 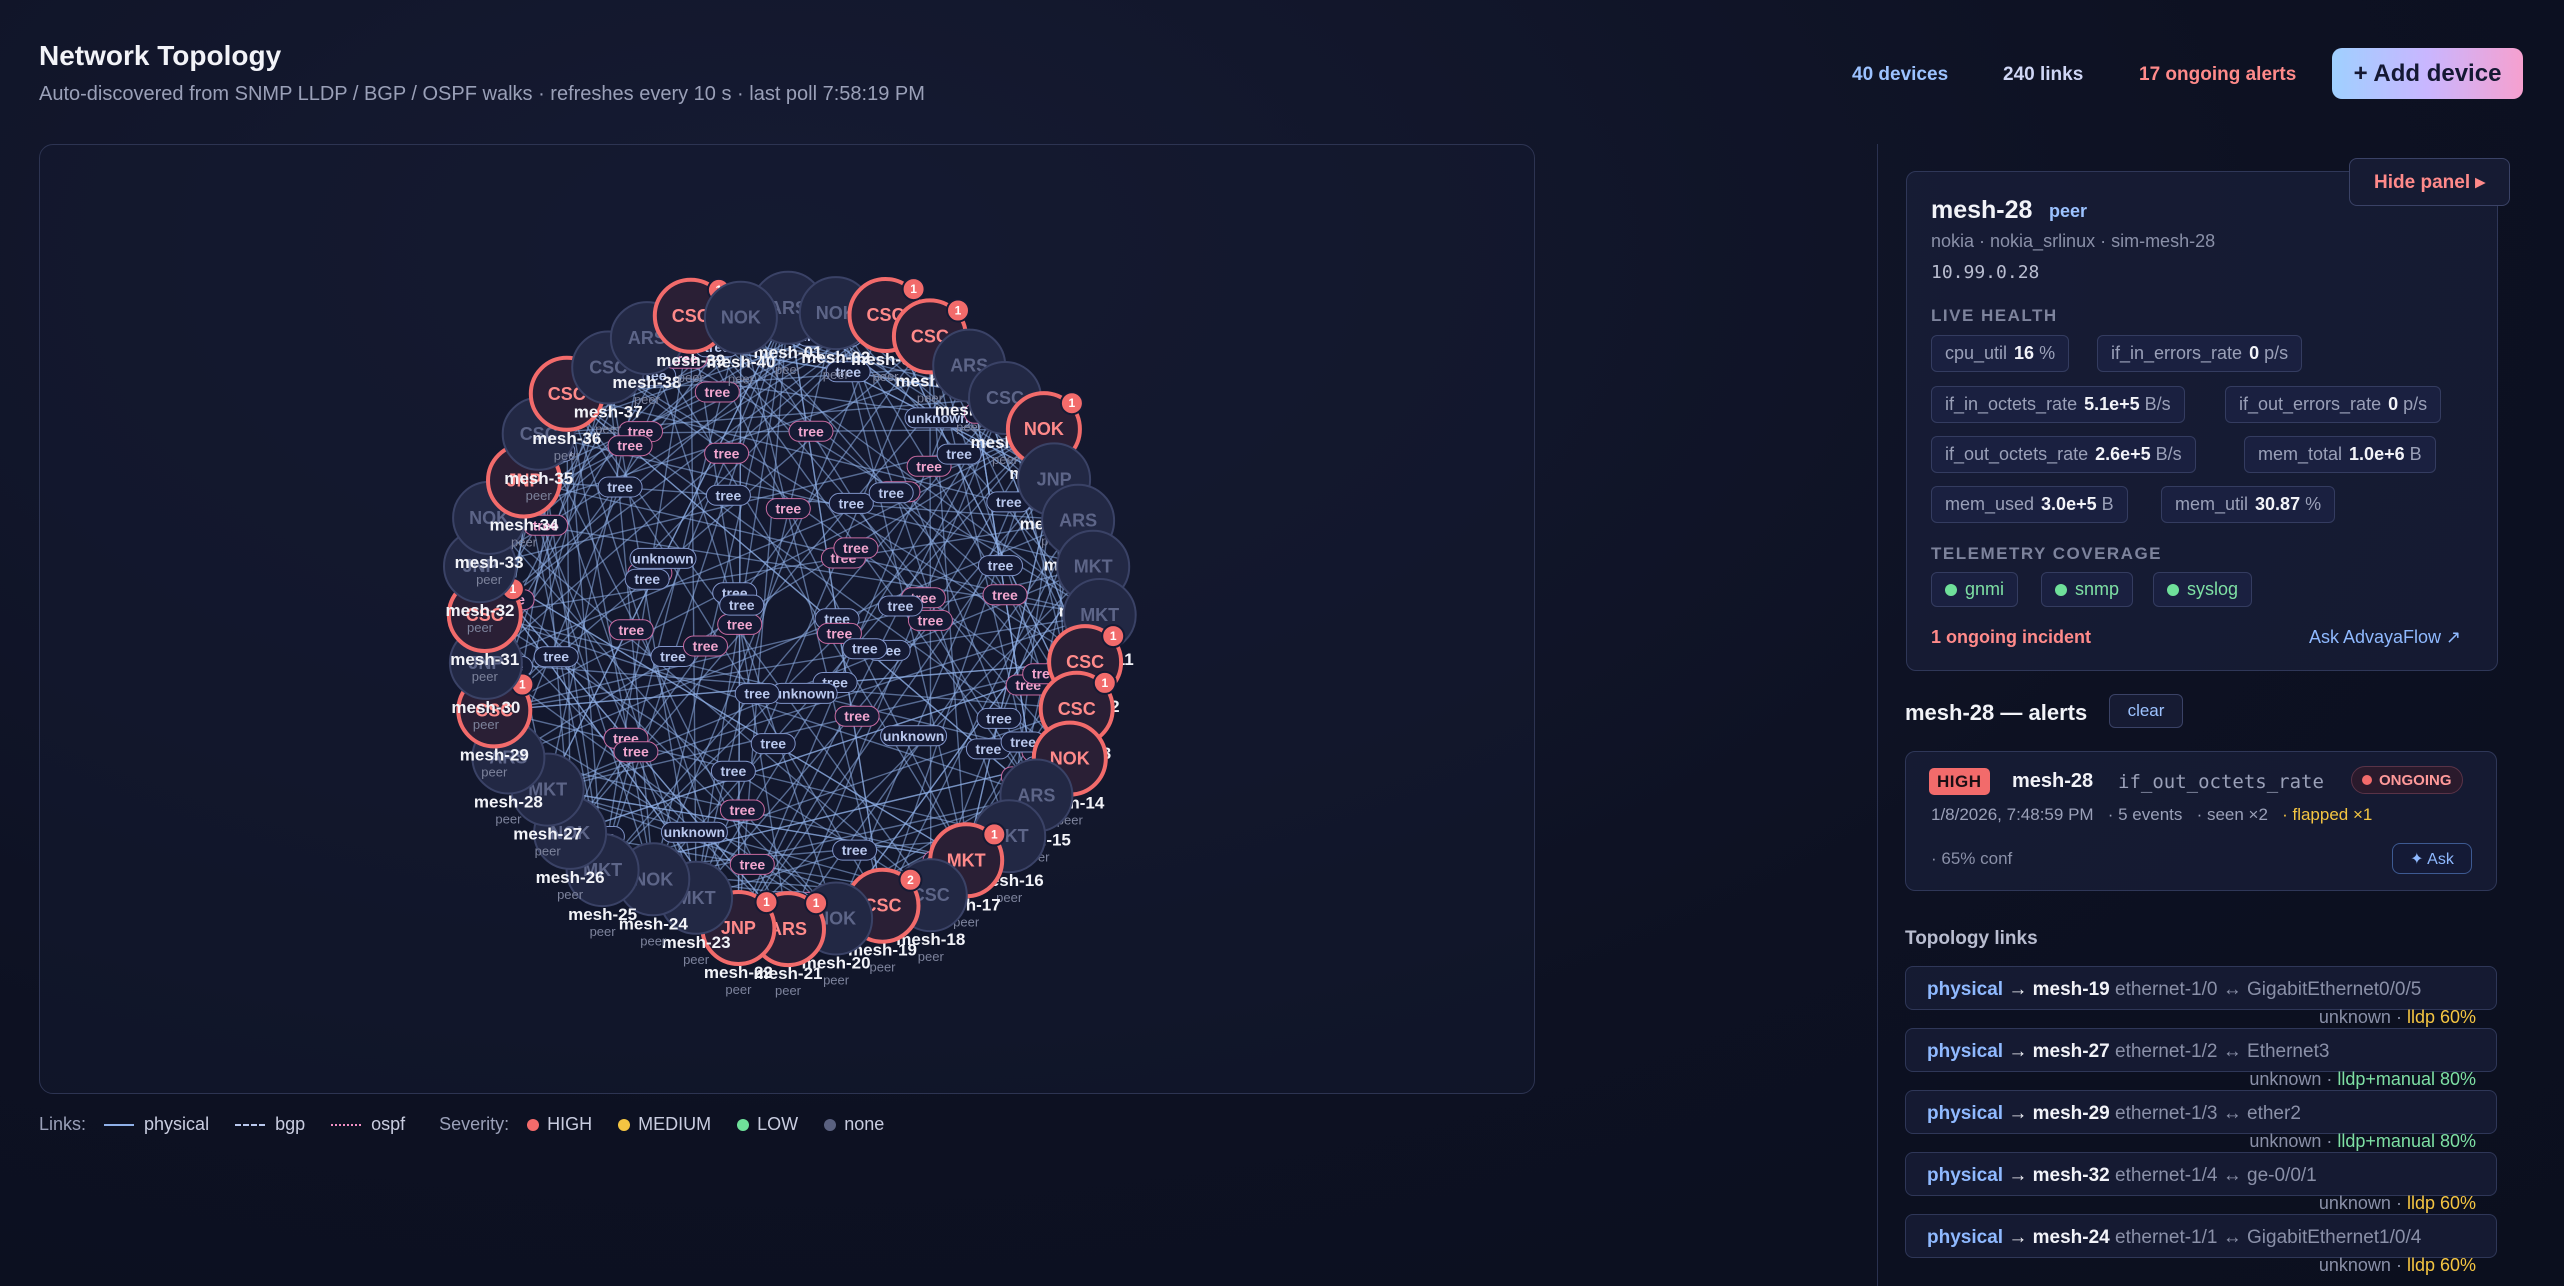 What do you see at coordinates (2071, 1051) in the screenshot?
I see `link-peer: mesh-27` at bounding box center [2071, 1051].